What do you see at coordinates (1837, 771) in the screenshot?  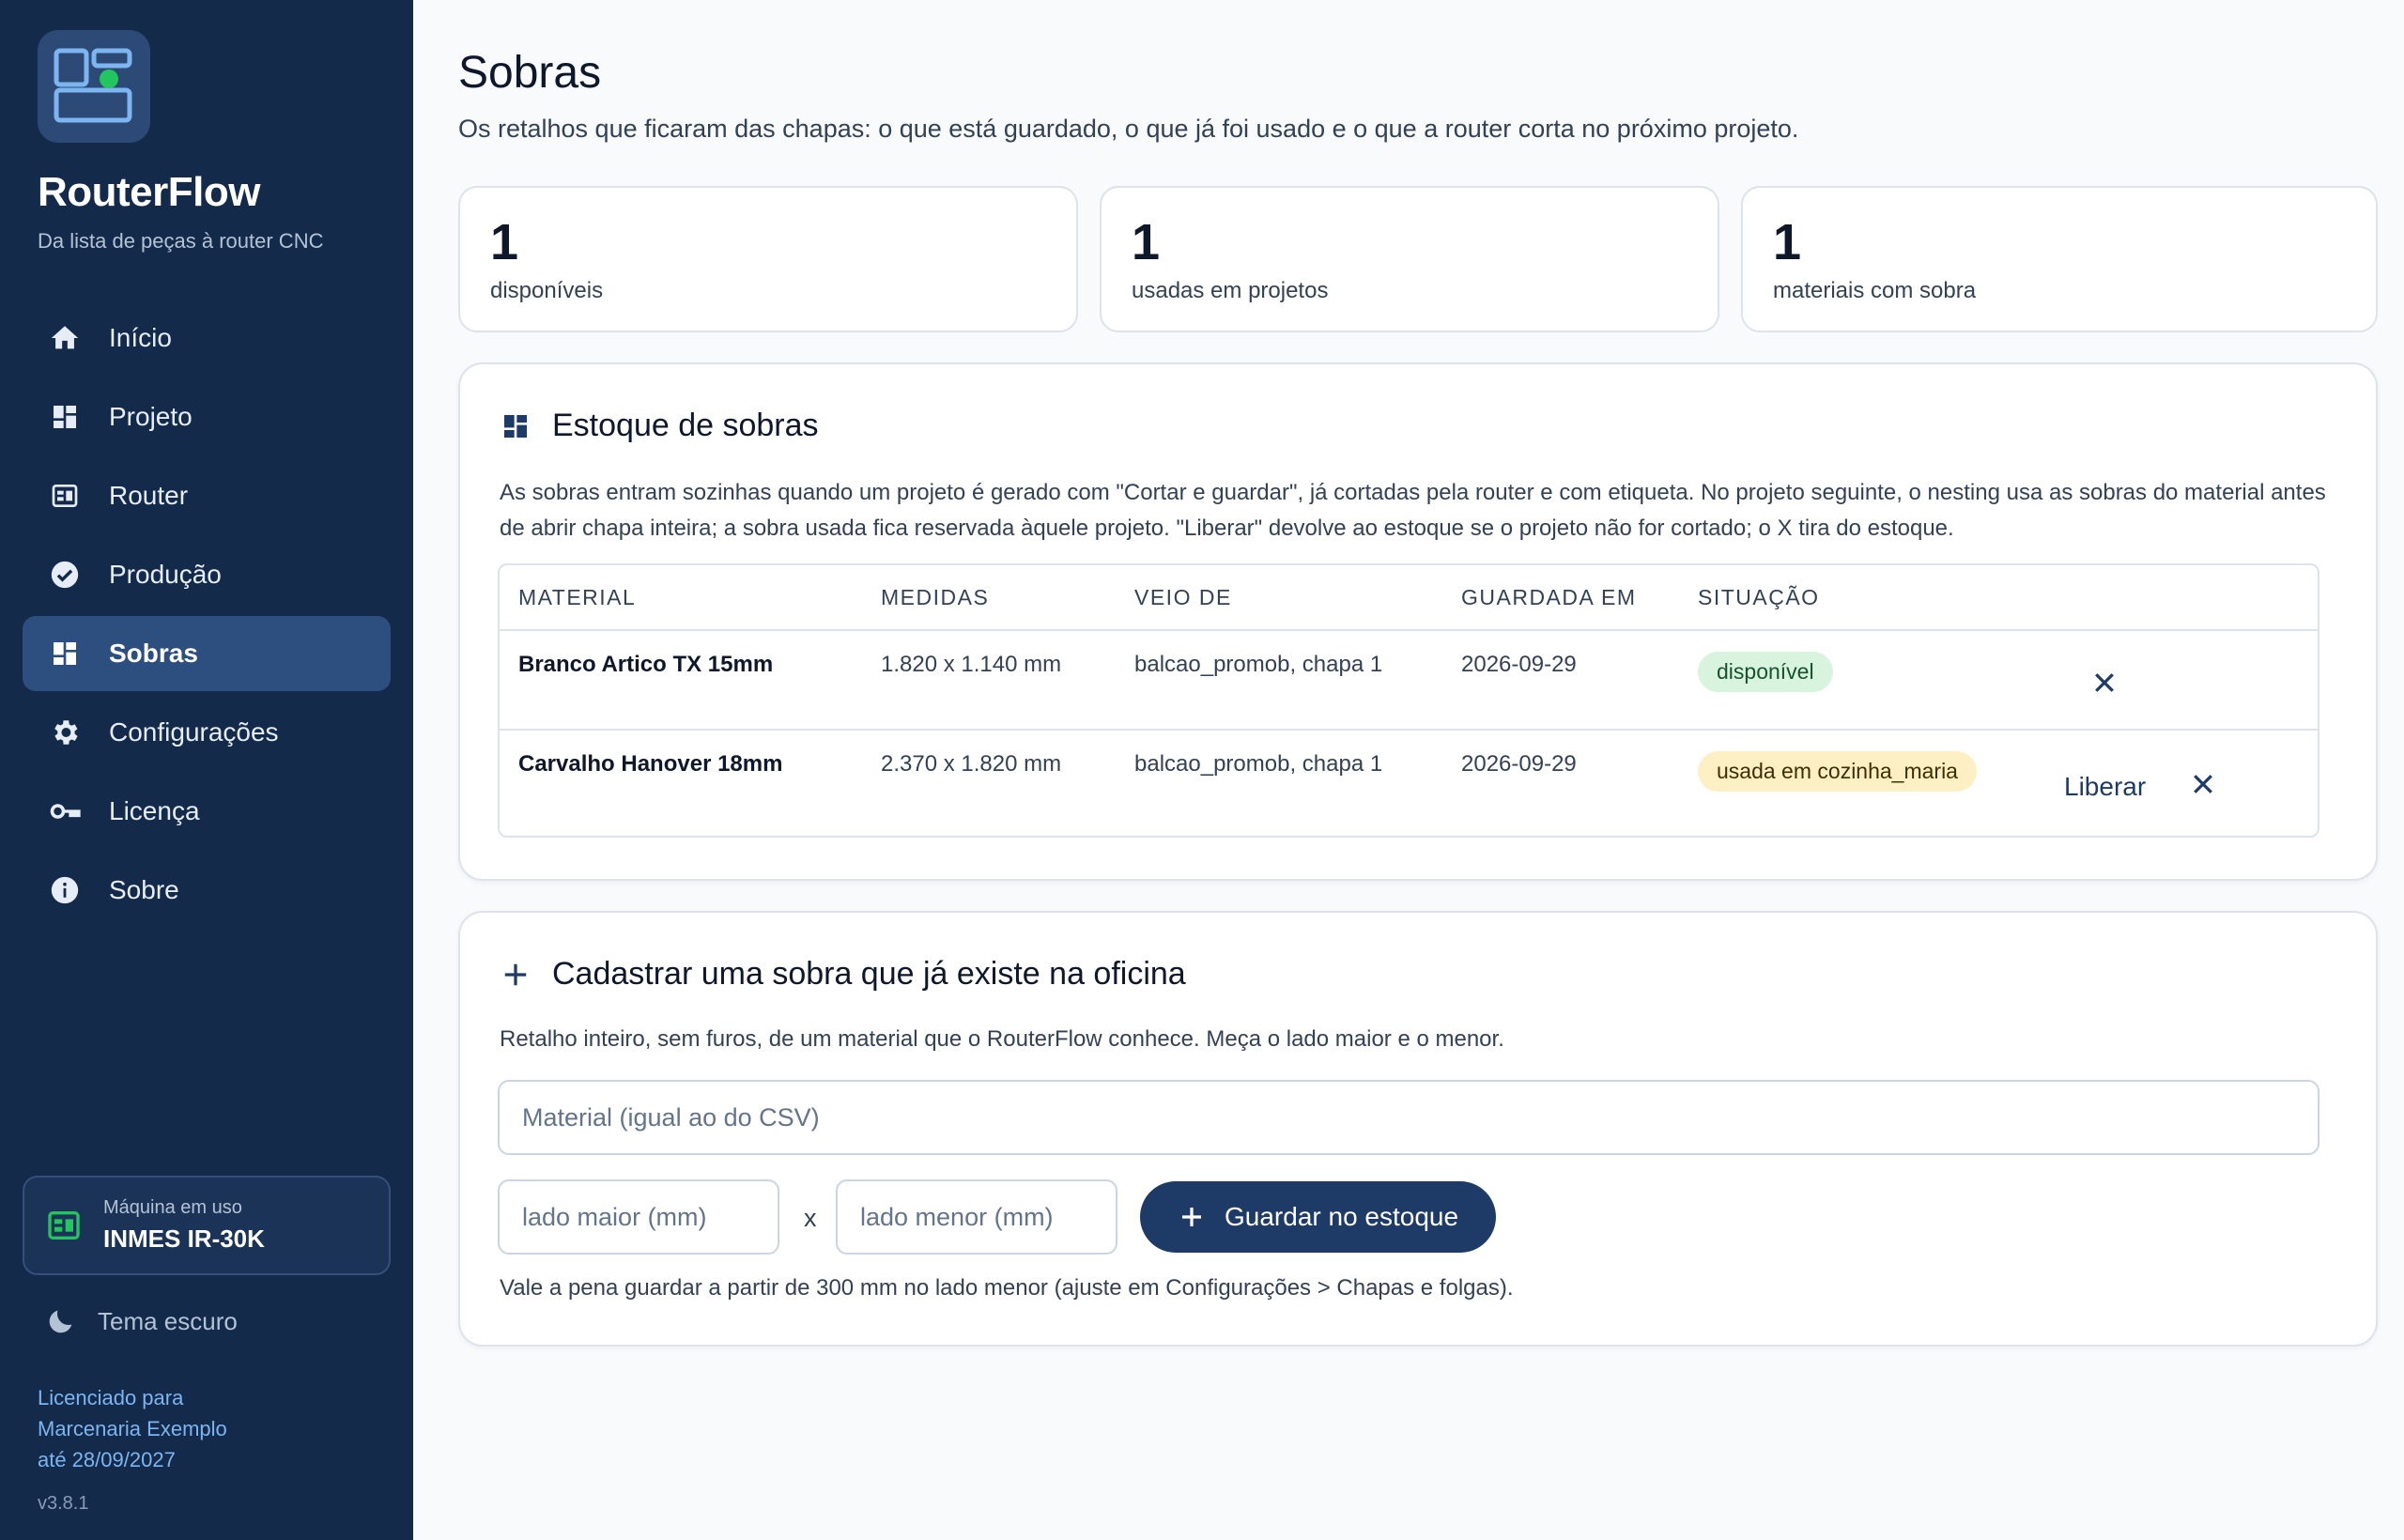 I see `status-badge: usada em cozinha_maria` at bounding box center [1837, 771].